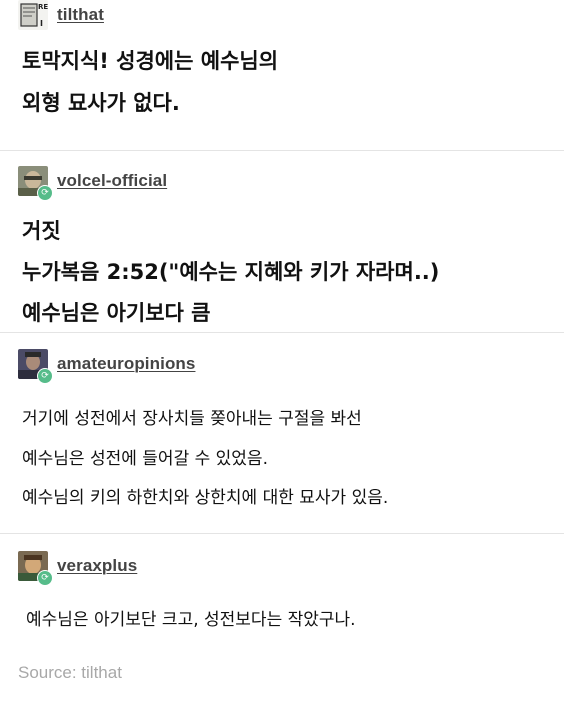 Image resolution: width=564 pixels, height=703 pixels. What do you see at coordinates (126, 364) in the screenshot?
I see `username: amateuropinions` at bounding box center [126, 364].